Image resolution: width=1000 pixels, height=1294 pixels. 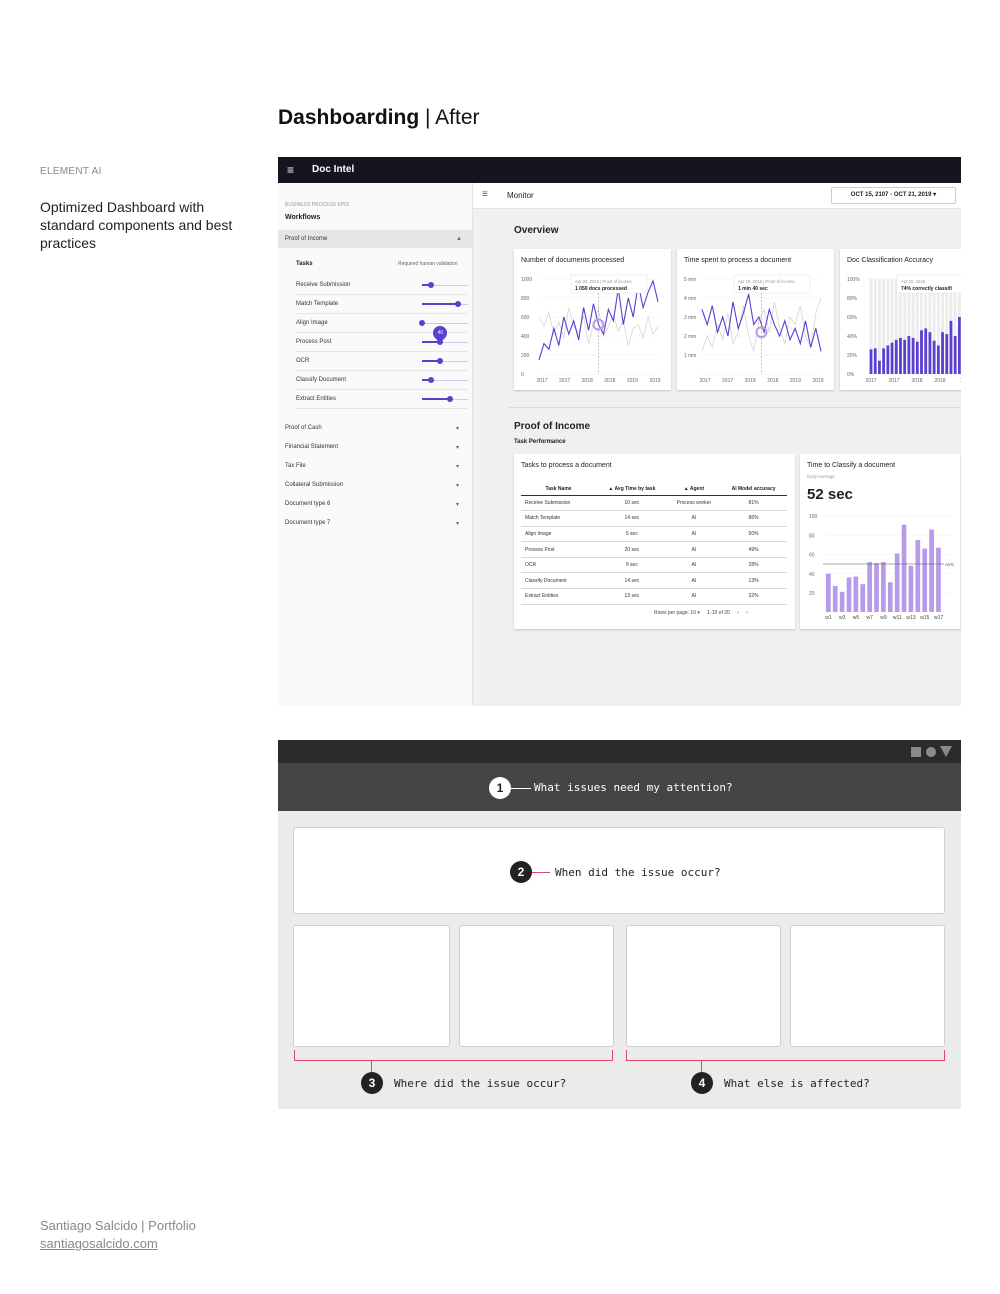 I want to click on table-row: Process Post 20 sec AI 49%, so click(x=654, y=549).